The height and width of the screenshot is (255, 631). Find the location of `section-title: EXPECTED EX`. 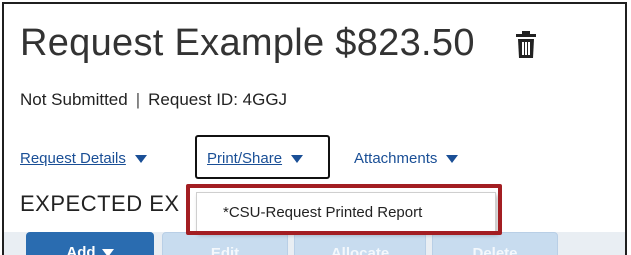

section-title: EXPECTED EX is located at coordinates (100, 203).